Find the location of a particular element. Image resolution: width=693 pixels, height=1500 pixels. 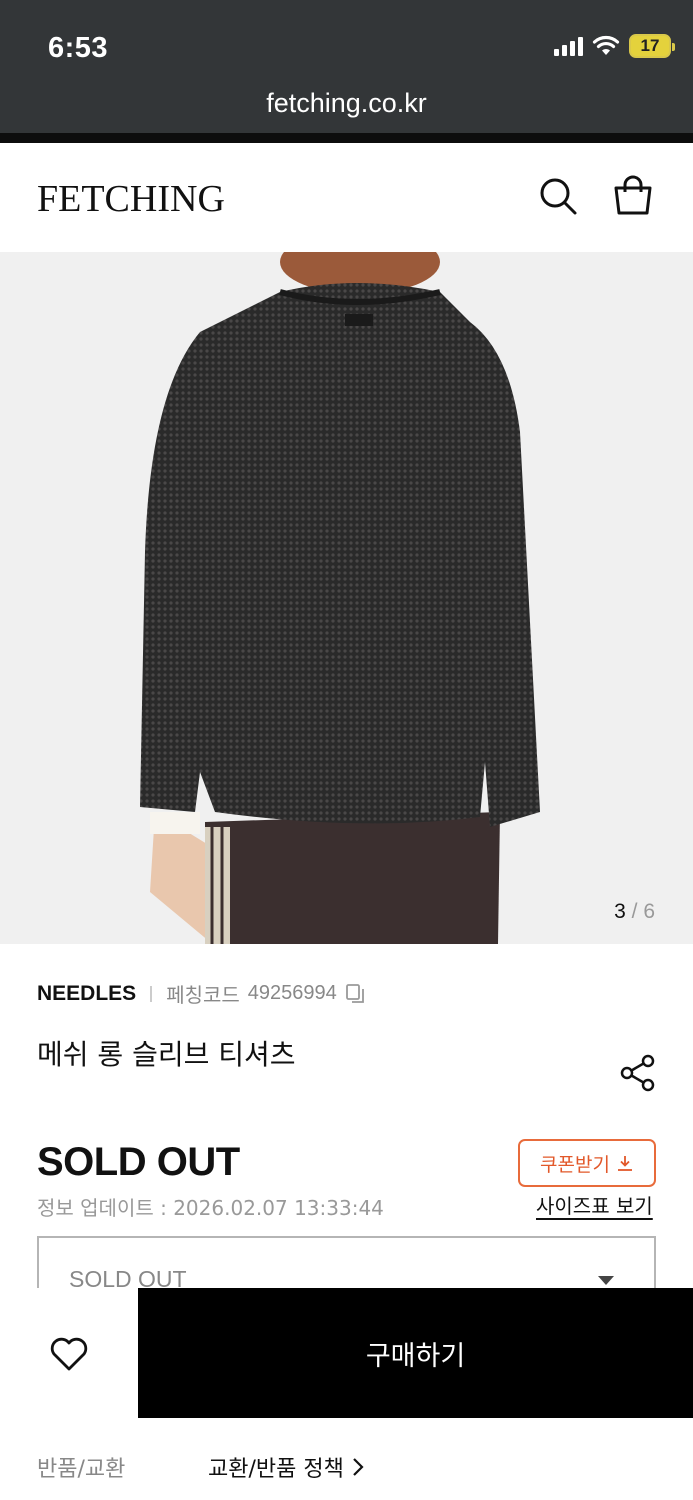

share-icon is located at coordinates (638, 1073).